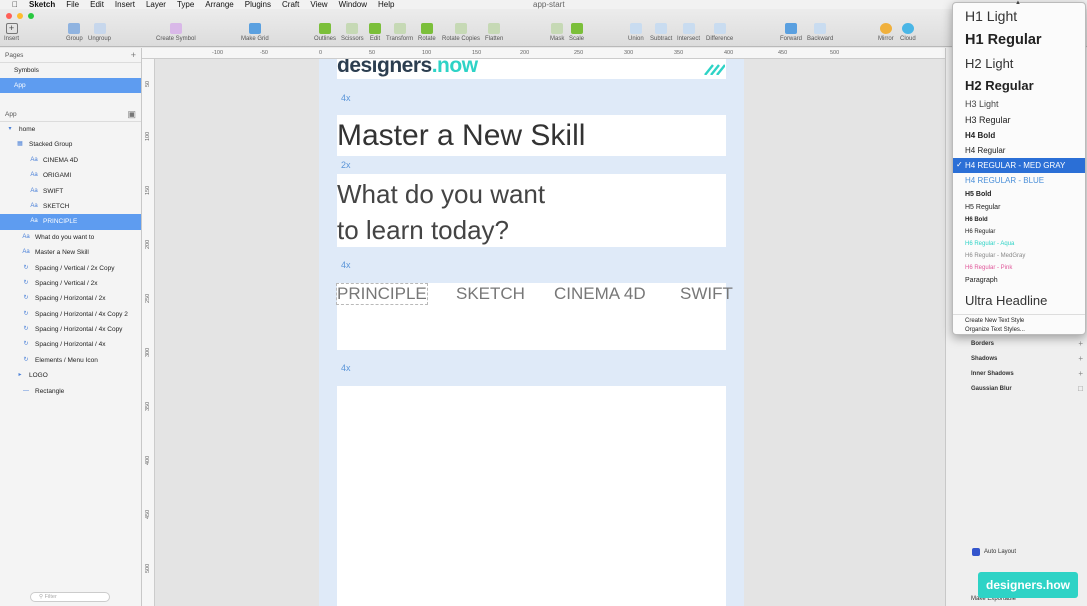 The height and width of the screenshot is (606, 1087). What do you see at coordinates (976, 220) in the screenshot?
I see `text-style-item: H6 Bold` at bounding box center [976, 220].